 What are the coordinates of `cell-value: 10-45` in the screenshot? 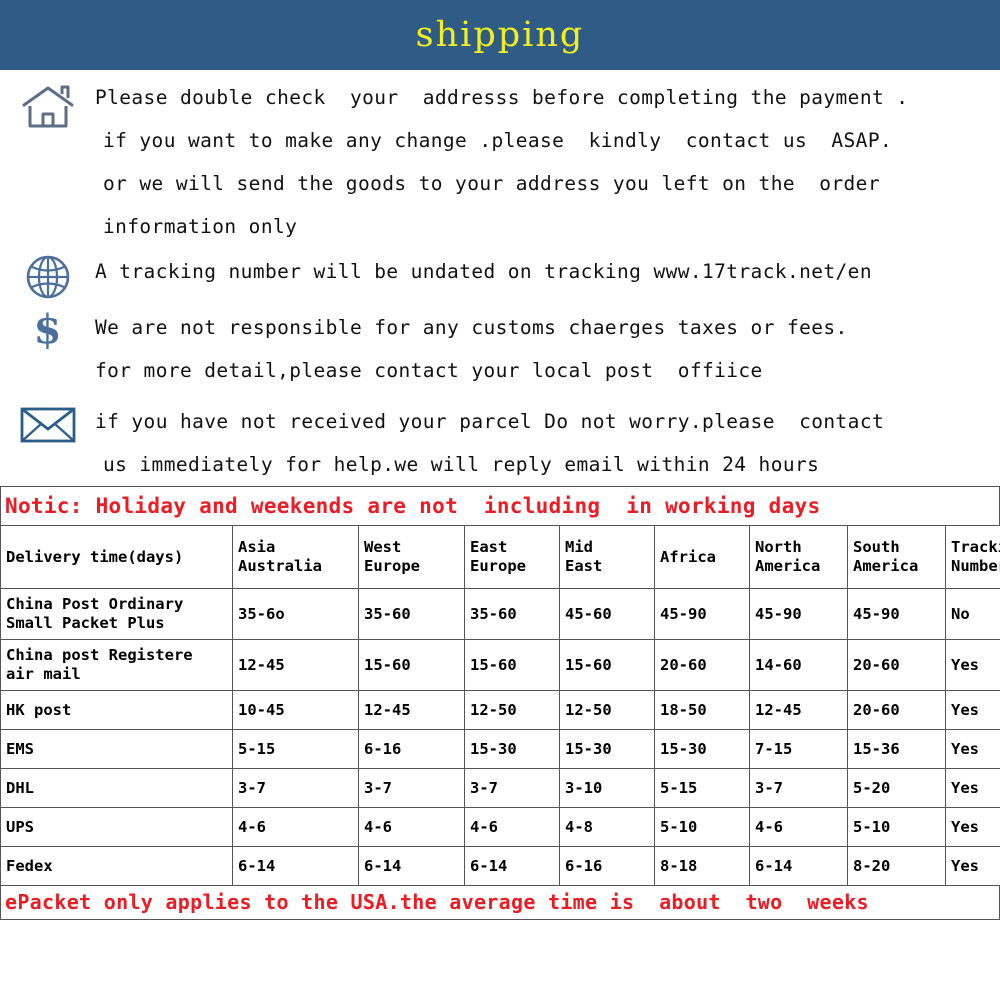 It's located at (295, 710).